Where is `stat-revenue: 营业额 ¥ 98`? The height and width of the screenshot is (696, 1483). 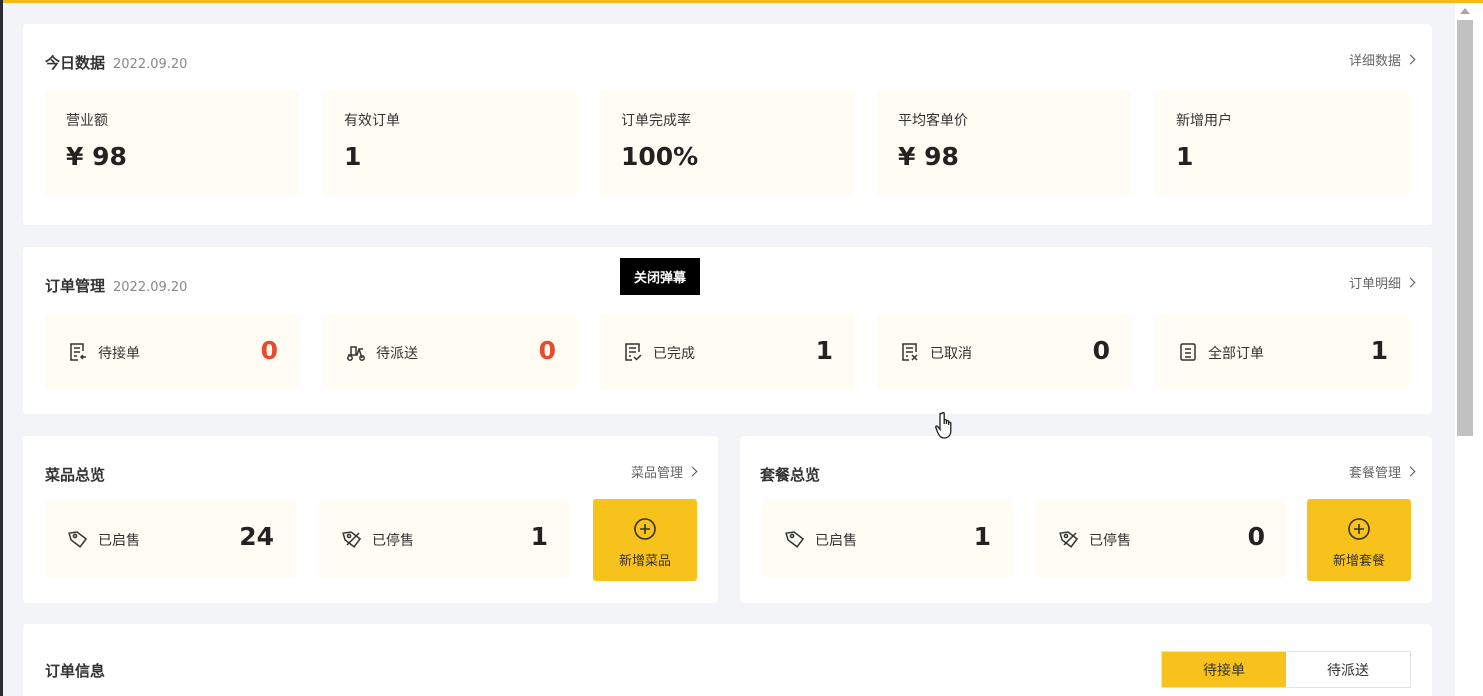
stat-revenue: 营业额 ¥ 98 is located at coordinates (172, 143).